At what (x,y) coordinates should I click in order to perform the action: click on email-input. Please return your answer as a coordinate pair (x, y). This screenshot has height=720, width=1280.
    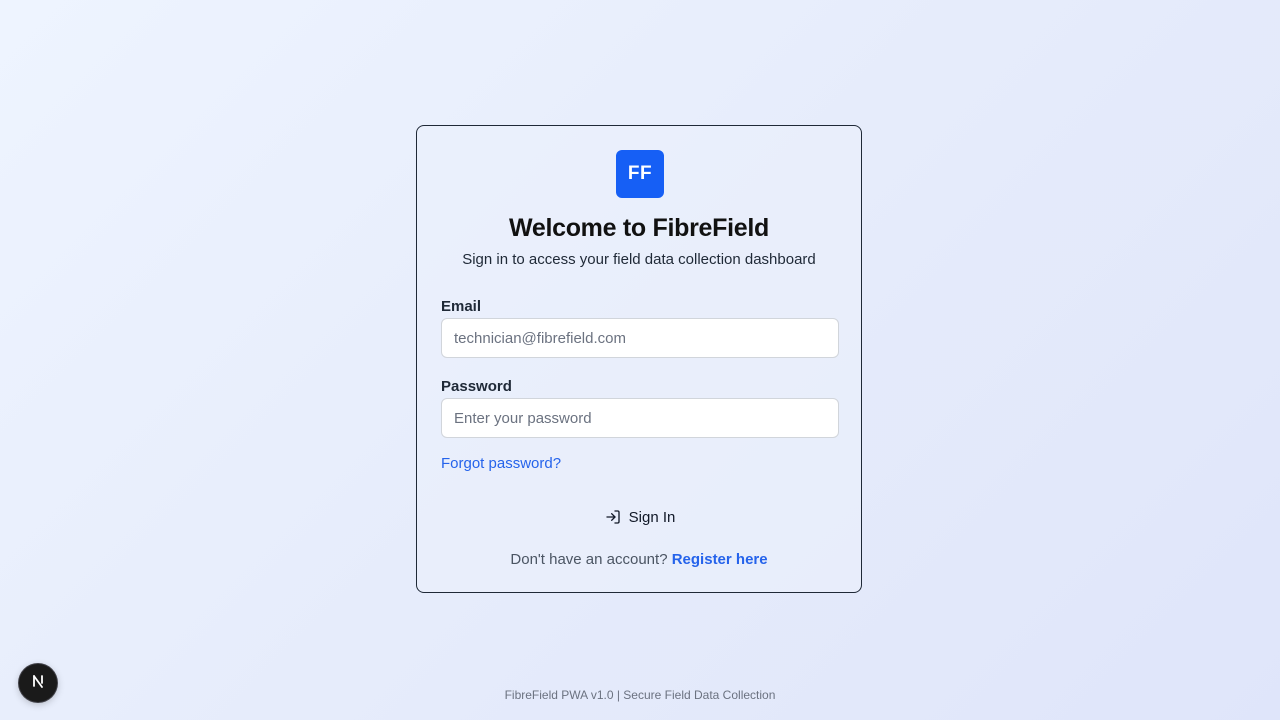
    Looking at the image, I should click on (640, 338).